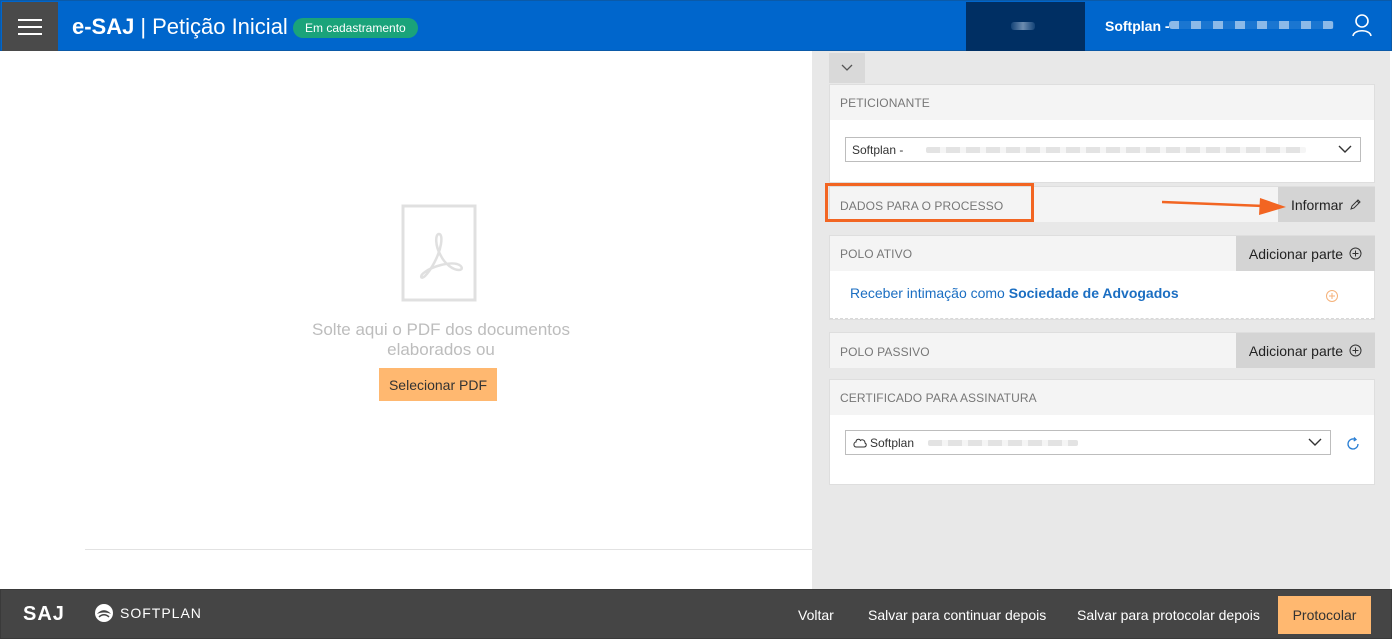  Describe the element at coordinates (1116, 150) in the screenshot. I see `peticionante-redacted` at that location.